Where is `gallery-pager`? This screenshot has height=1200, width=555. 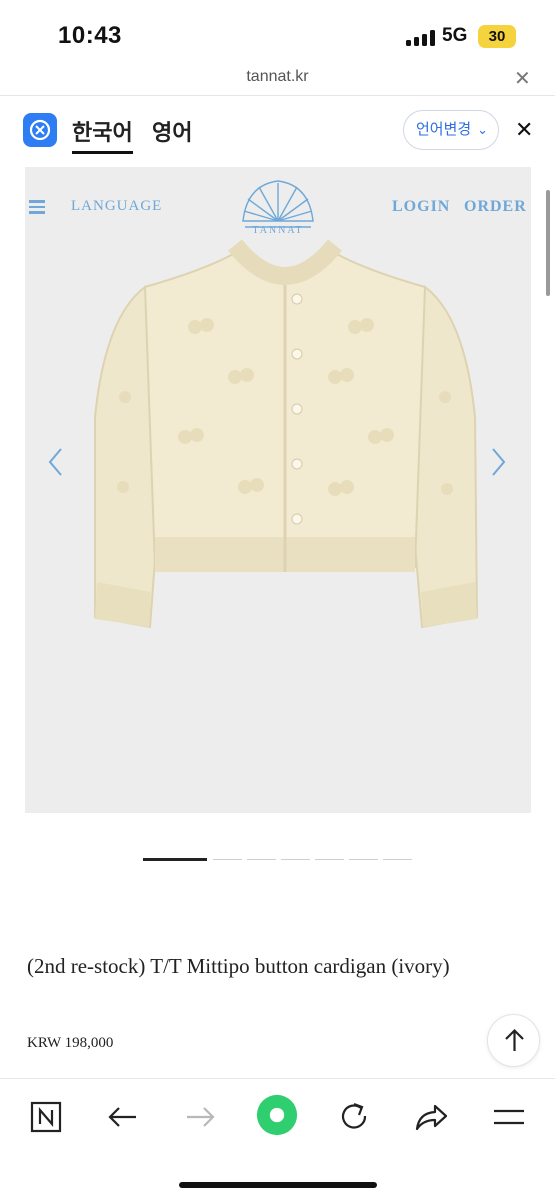 gallery-pager is located at coordinates (278, 860).